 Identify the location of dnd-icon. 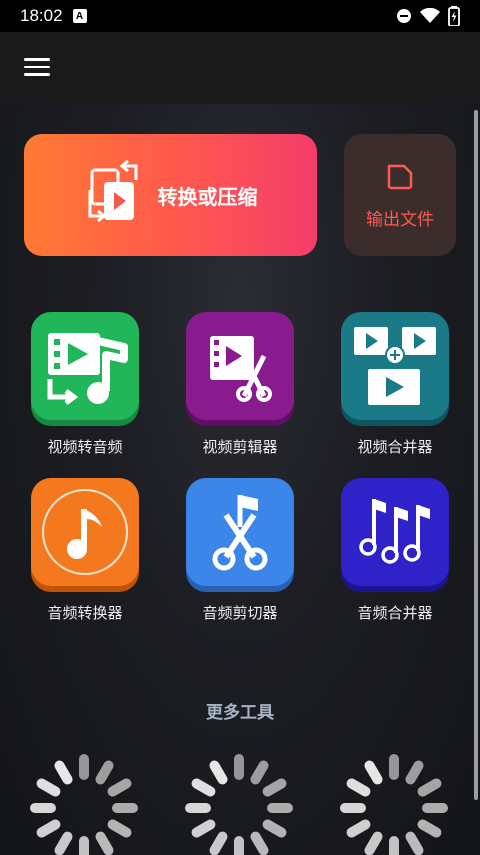
(404, 16).